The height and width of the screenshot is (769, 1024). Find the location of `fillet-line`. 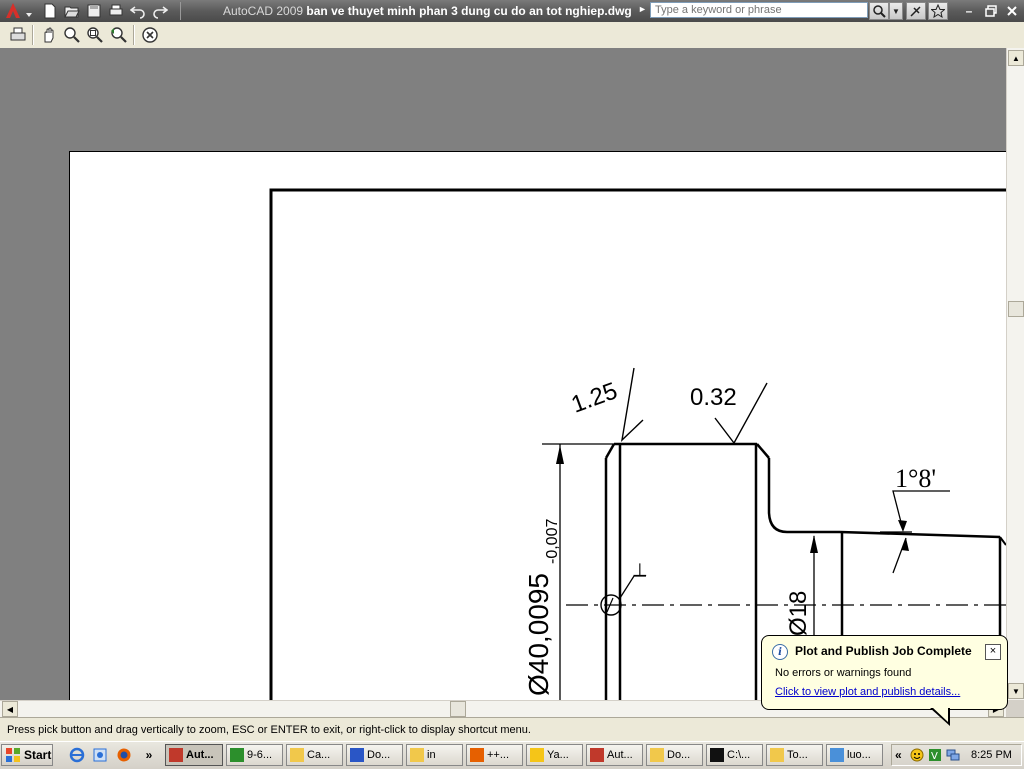

fillet-line is located at coordinates (803, 496).